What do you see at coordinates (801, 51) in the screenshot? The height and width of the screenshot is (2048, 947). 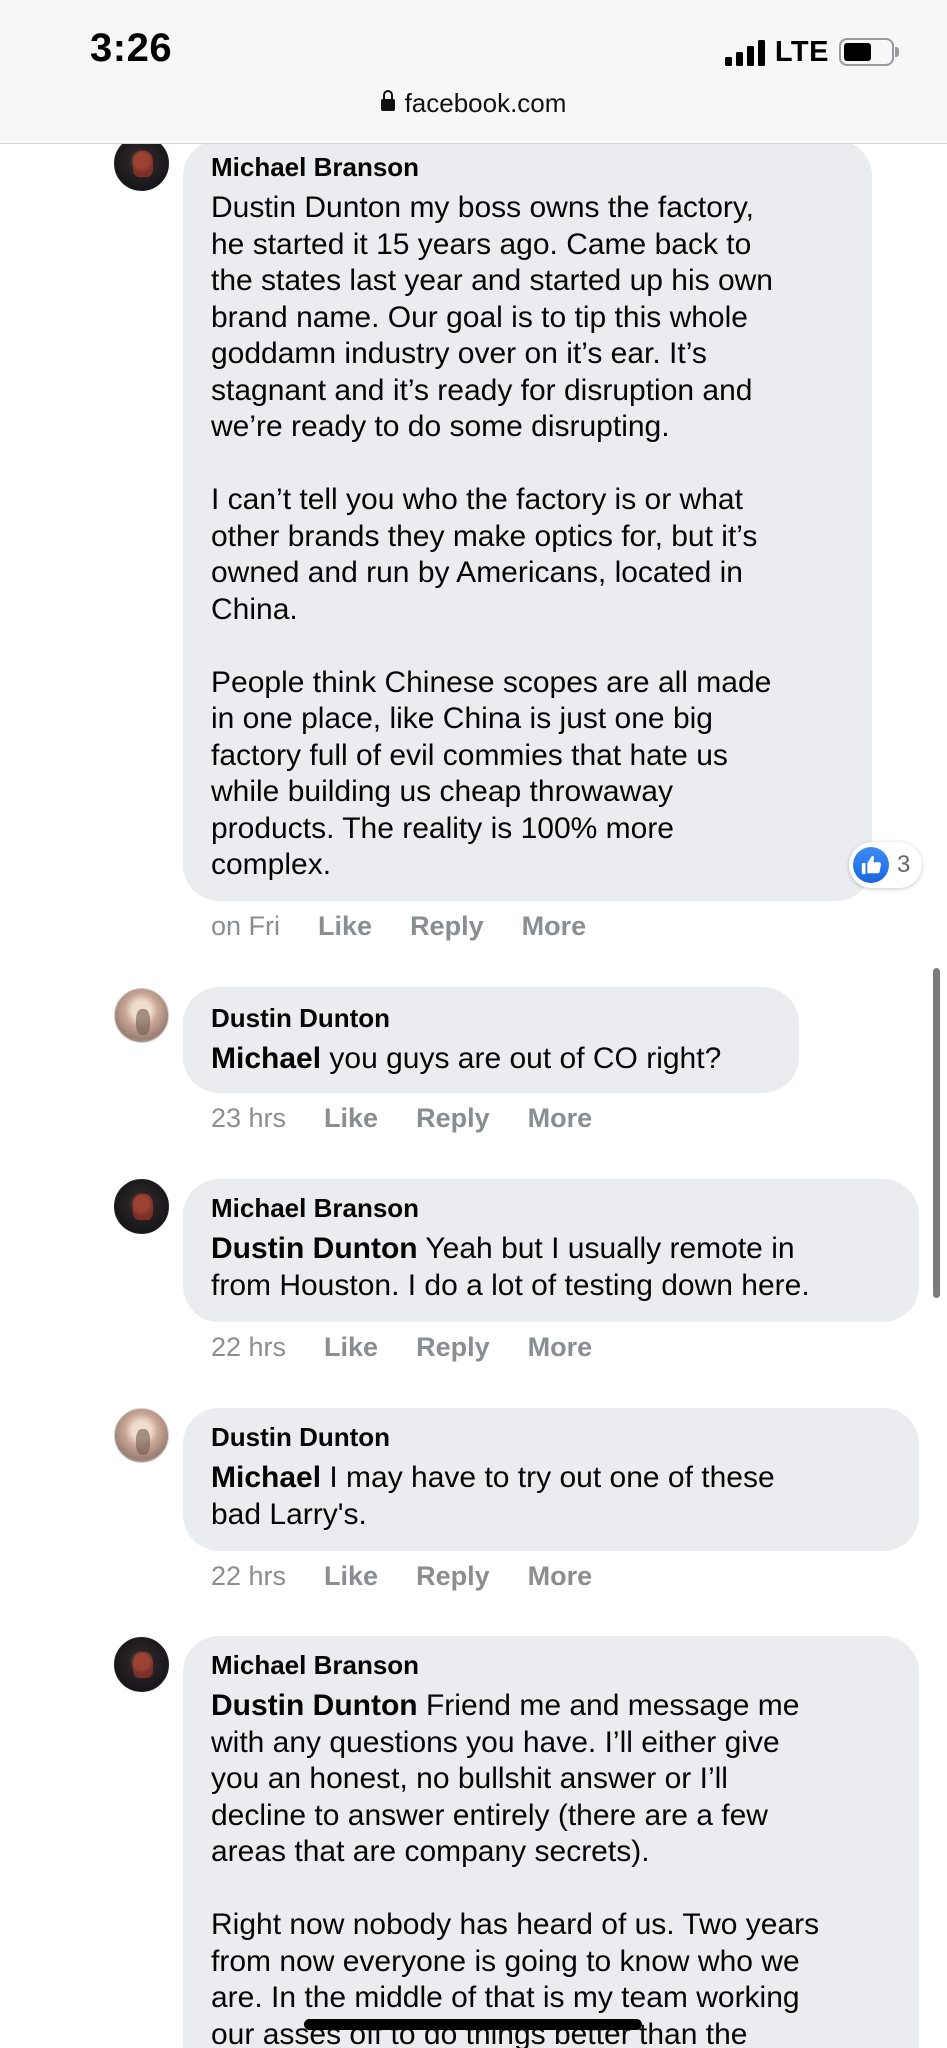 I see `network-type: LTE` at bounding box center [801, 51].